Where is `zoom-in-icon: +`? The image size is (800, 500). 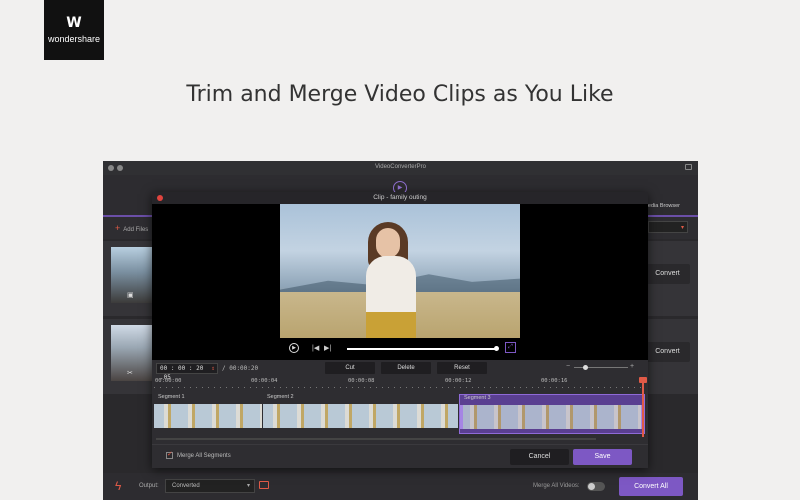
zoom-in-icon: + is located at coordinates (632, 366).